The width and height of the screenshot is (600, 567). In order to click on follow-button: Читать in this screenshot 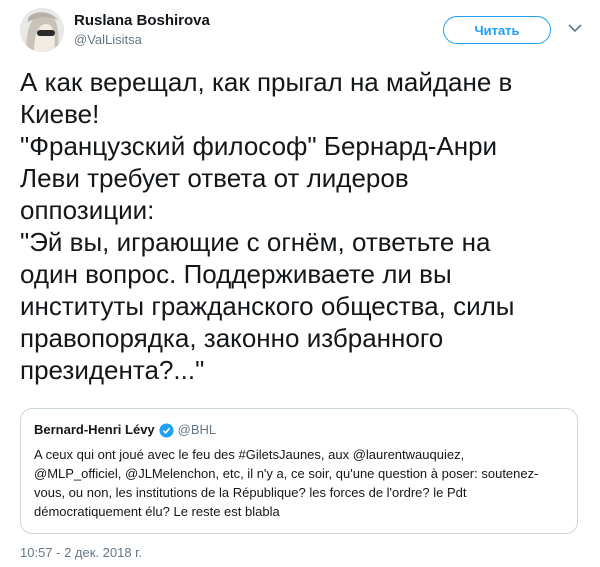, I will do `click(497, 30)`.